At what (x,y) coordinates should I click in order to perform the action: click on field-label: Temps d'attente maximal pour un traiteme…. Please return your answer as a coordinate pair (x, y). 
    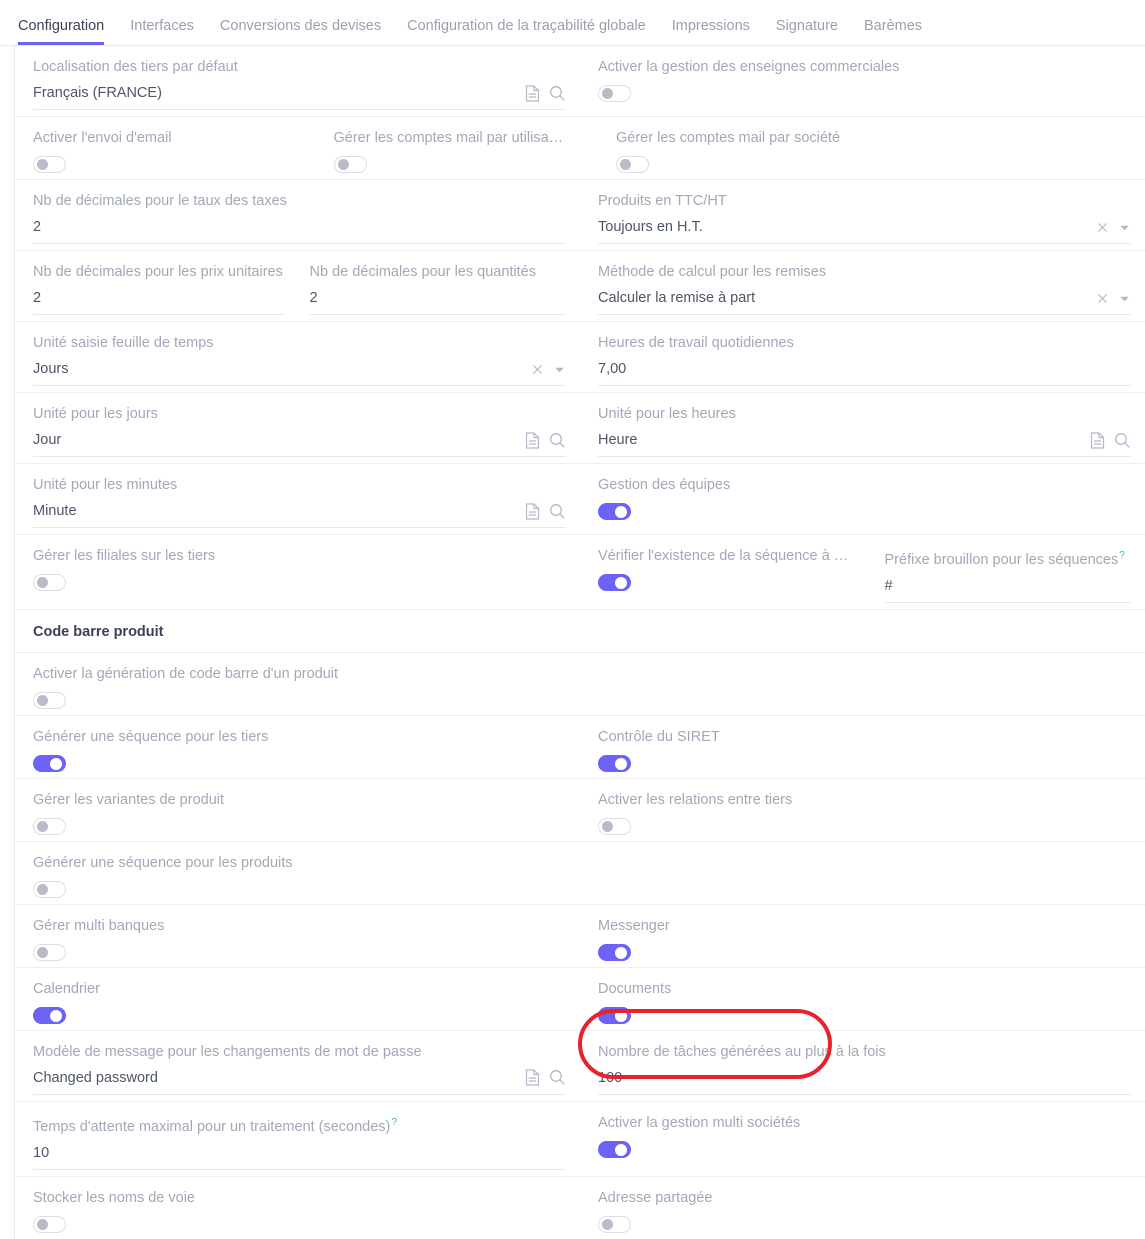
    Looking at the image, I should click on (299, 1125).